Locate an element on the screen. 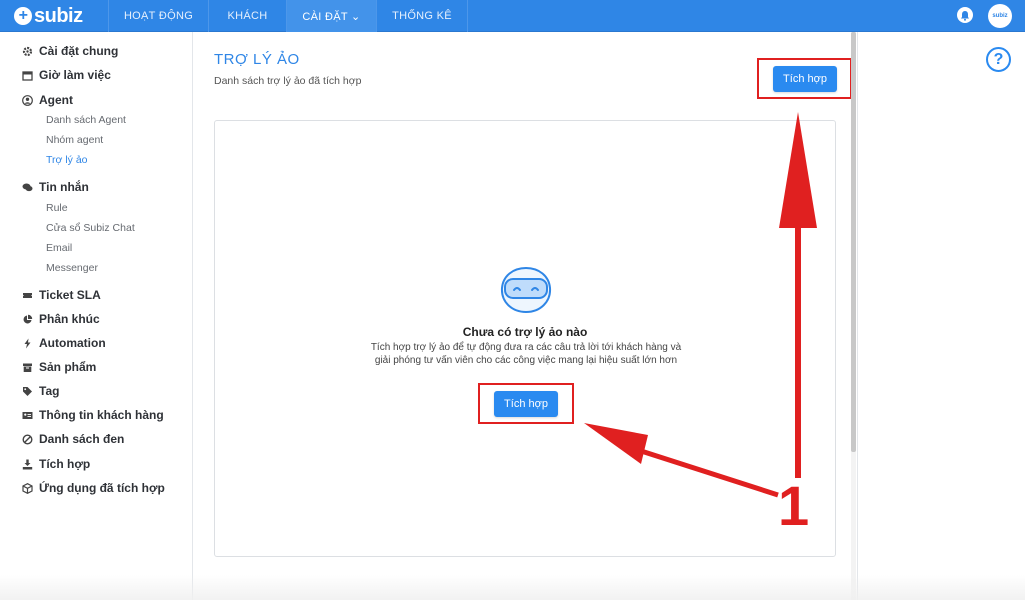 This screenshot has width=1025, height=600. bottom-fade is located at coordinates (512, 587).